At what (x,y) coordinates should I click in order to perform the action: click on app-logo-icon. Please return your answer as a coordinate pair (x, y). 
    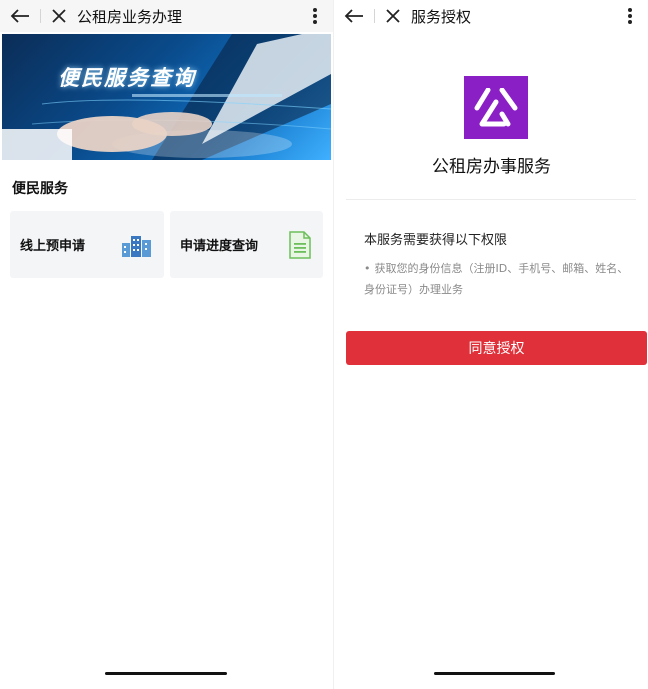
    Looking at the image, I should click on (496, 107).